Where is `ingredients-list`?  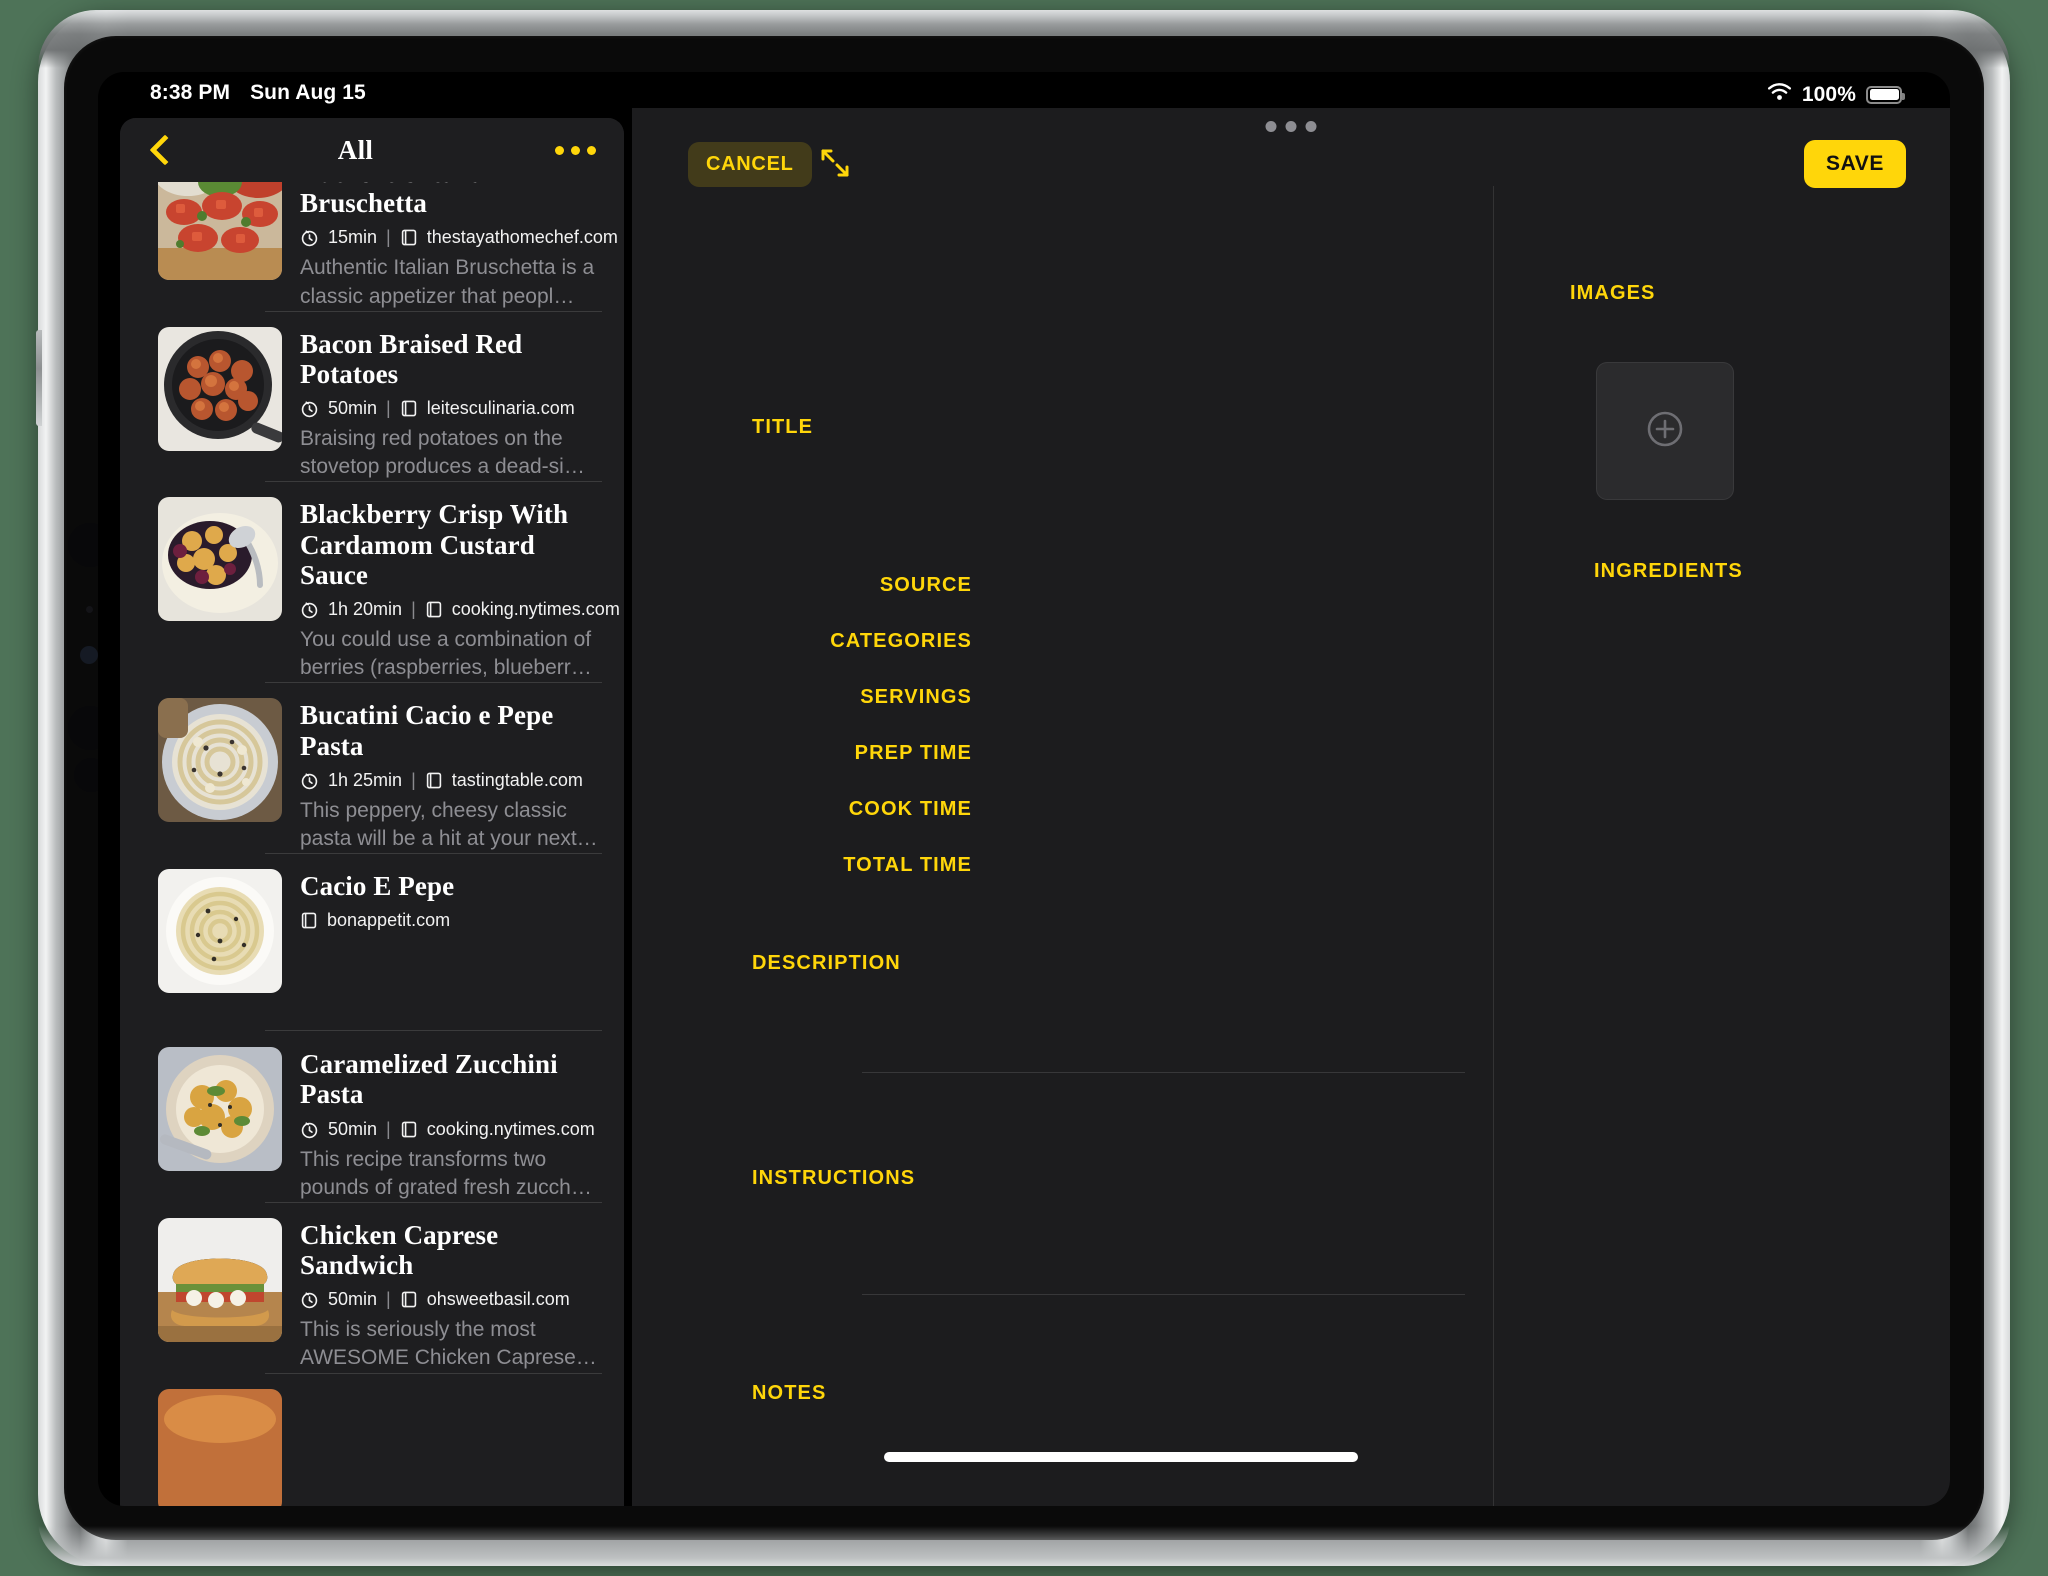
ingredients-list is located at coordinates (1737, 1035).